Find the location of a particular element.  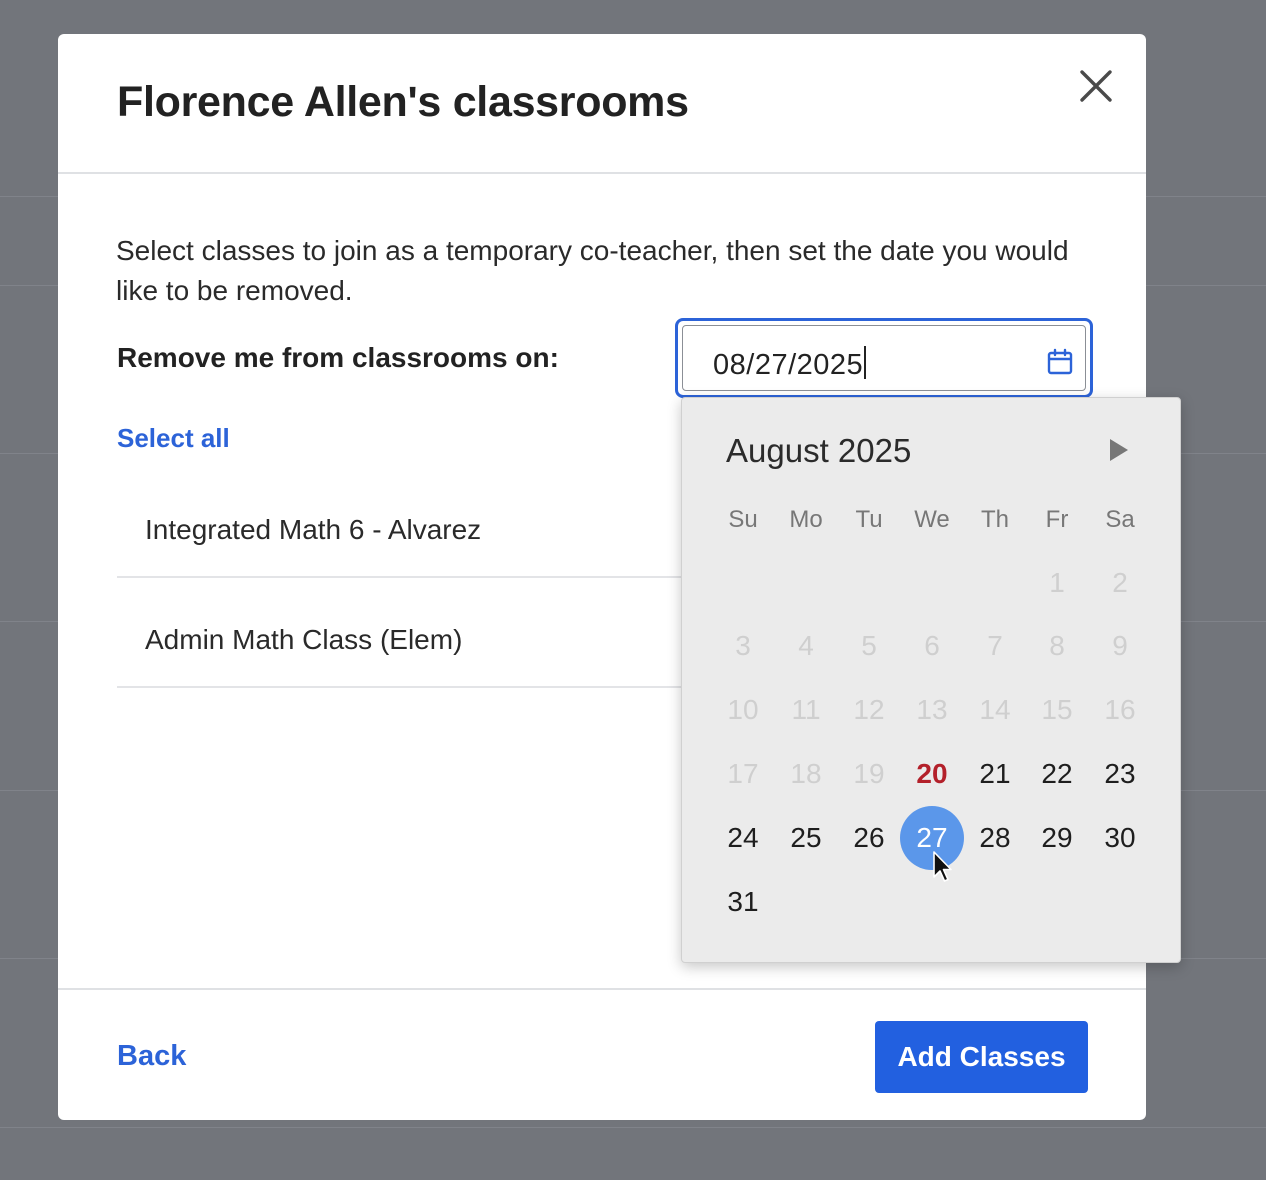

chevron-right-icon is located at coordinates (1119, 450).